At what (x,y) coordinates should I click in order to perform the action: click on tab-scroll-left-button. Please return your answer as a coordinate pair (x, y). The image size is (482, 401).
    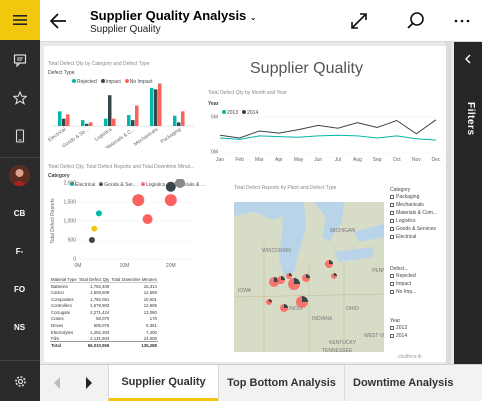
    Looking at the image, I should click on (57, 385).